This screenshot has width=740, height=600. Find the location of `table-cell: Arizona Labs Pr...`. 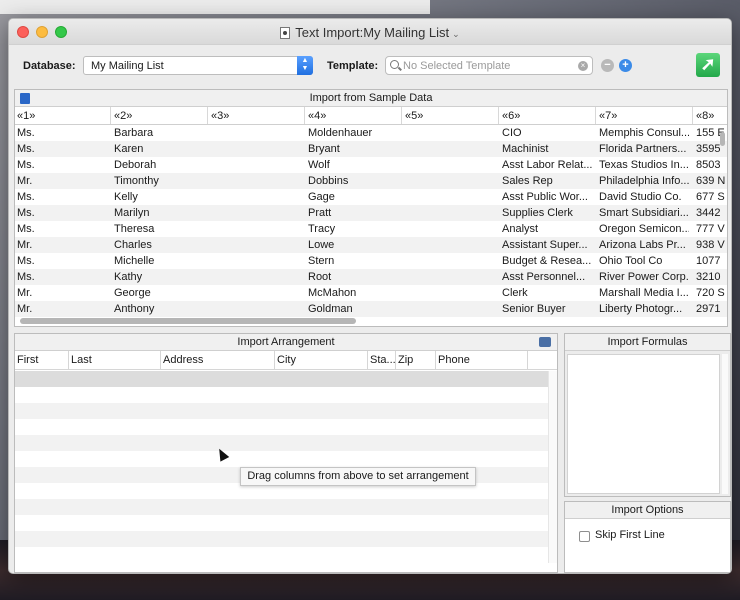

table-cell: Arizona Labs Pr... is located at coordinates (642, 245).